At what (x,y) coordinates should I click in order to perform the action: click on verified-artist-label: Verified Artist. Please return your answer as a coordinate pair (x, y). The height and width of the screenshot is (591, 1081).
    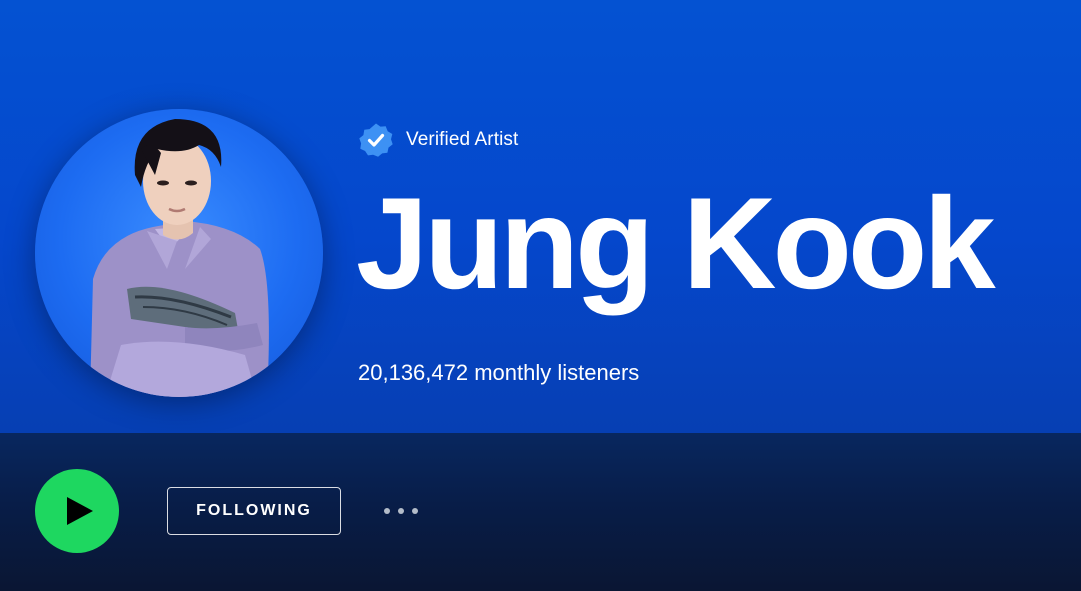
    Looking at the image, I should click on (462, 139).